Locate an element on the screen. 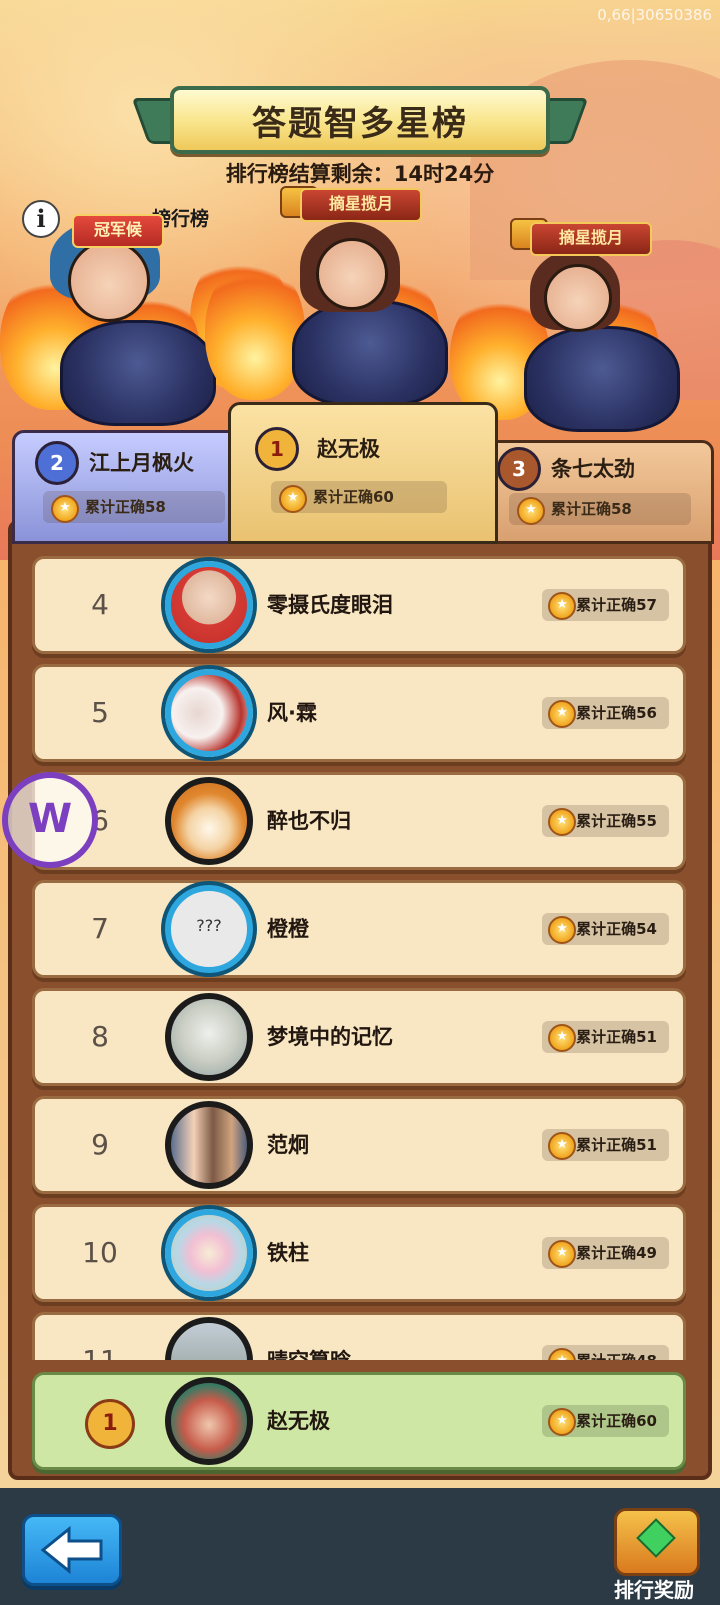  player-name: 风·霖 is located at coordinates (292, 713).